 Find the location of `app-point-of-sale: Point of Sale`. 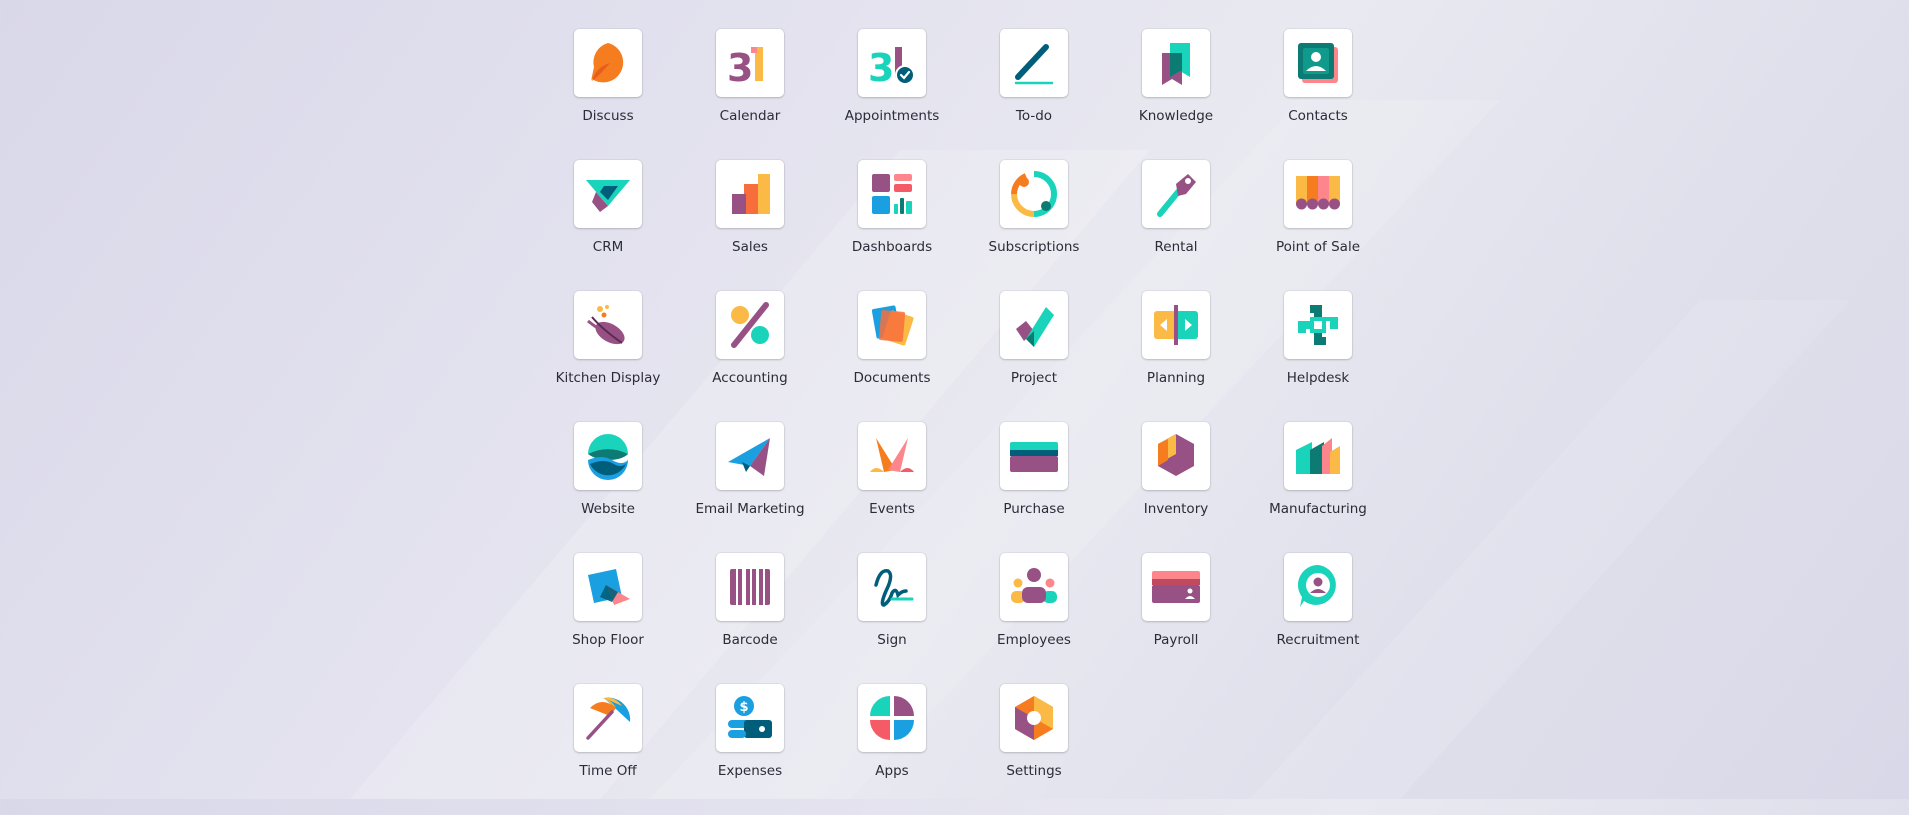

app-point-of-sale: Point of Sale is located at coordinates (1318, 225).